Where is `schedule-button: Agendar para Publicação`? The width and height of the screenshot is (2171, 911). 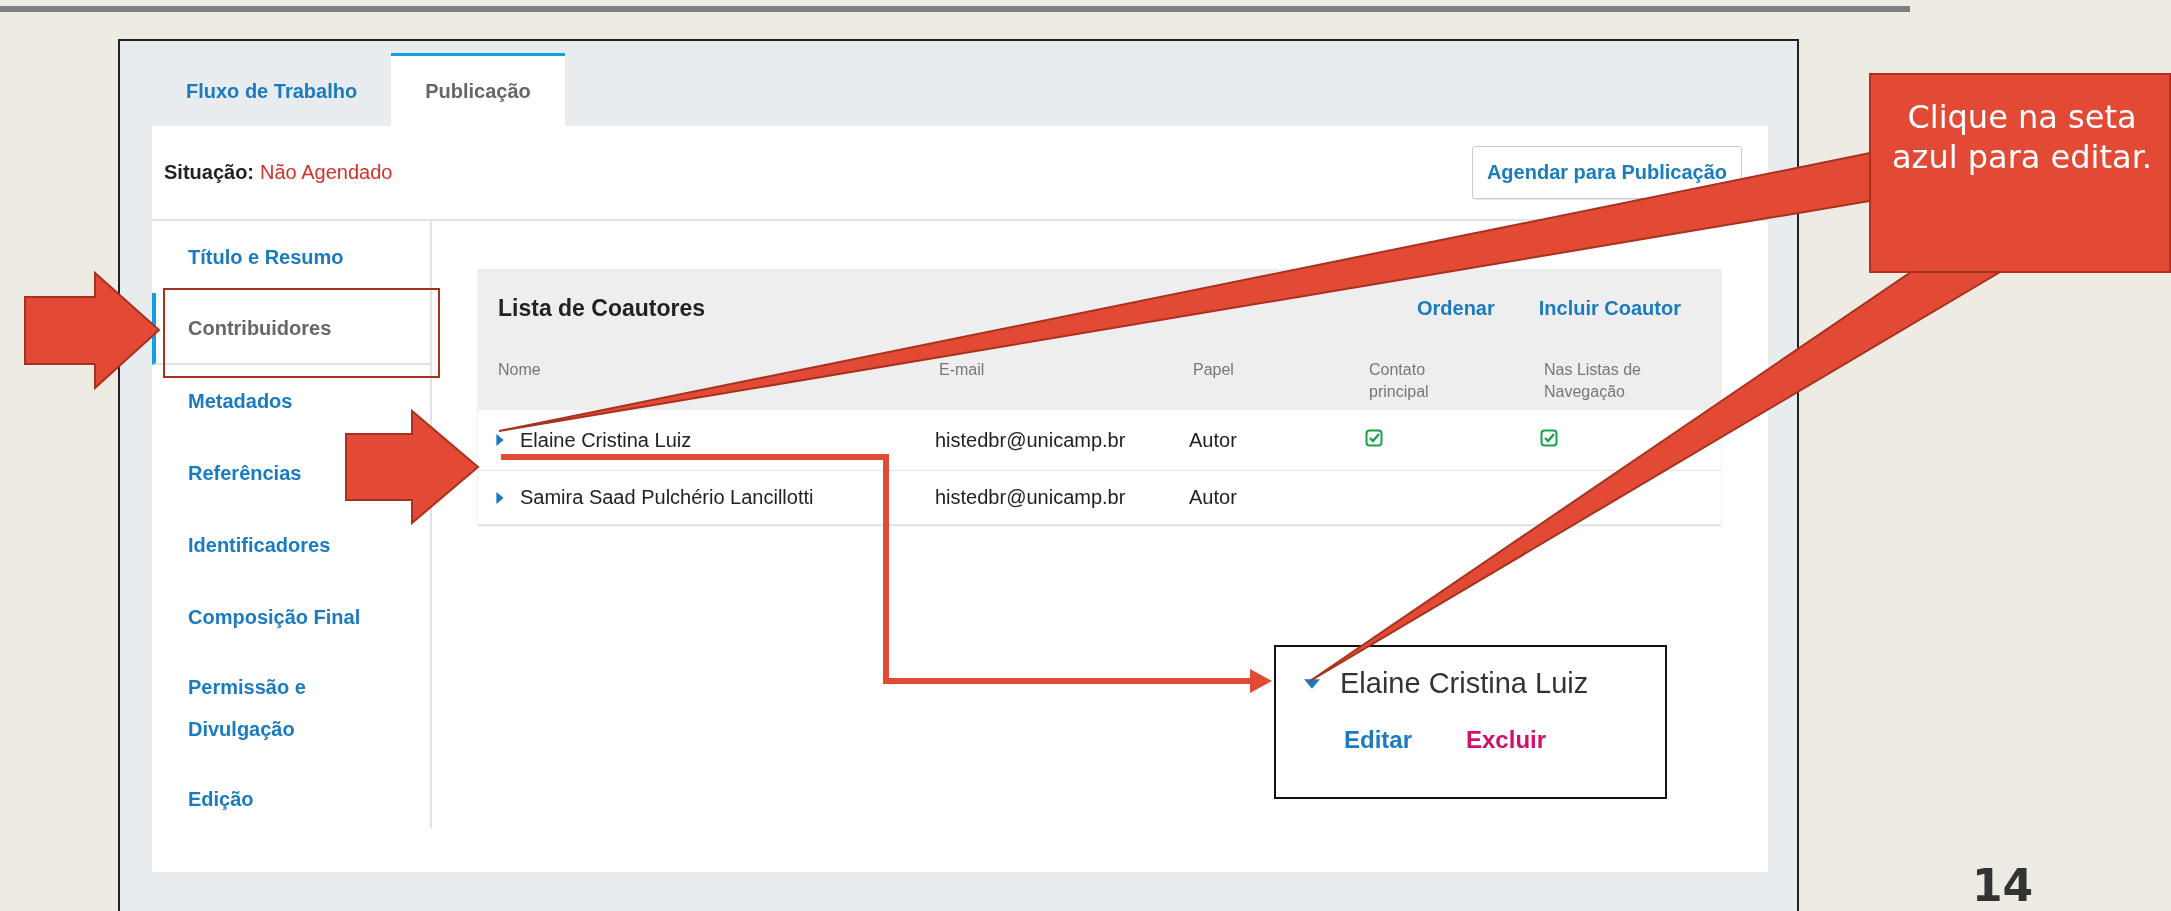
schedule-button: Agendar para Publicação is located at coordinates (1606, 172).